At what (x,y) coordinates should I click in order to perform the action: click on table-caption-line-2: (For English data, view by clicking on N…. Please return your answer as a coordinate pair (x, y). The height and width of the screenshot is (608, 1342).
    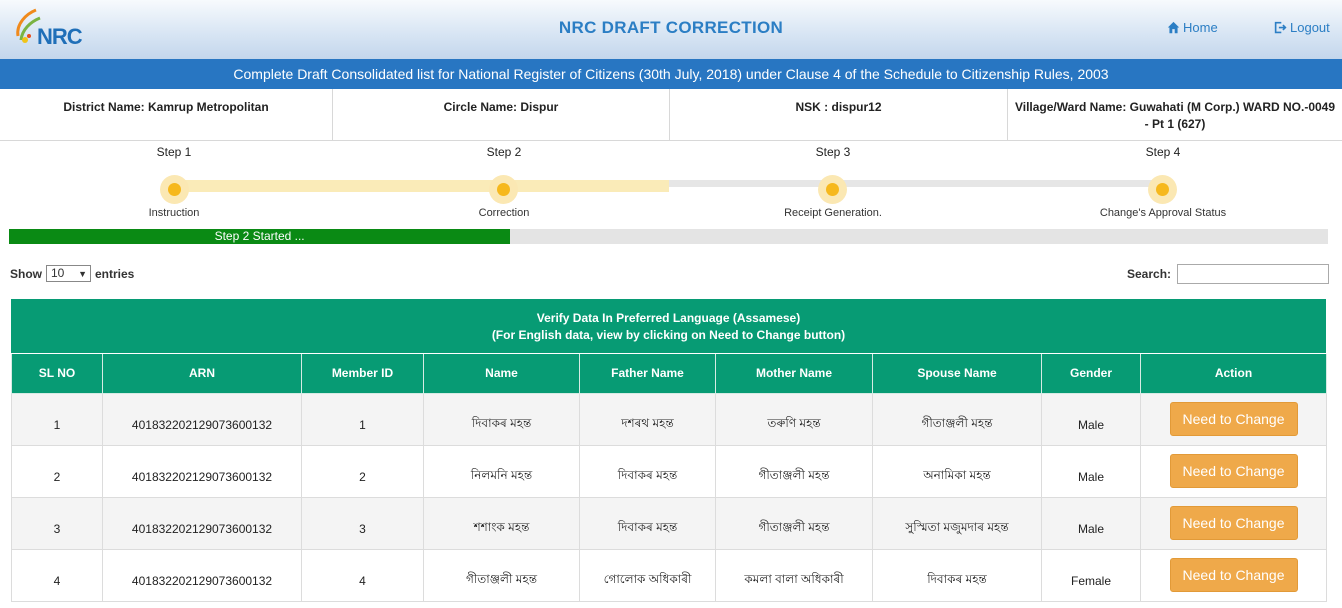
    Looking at the image, I should click on (668, 335).